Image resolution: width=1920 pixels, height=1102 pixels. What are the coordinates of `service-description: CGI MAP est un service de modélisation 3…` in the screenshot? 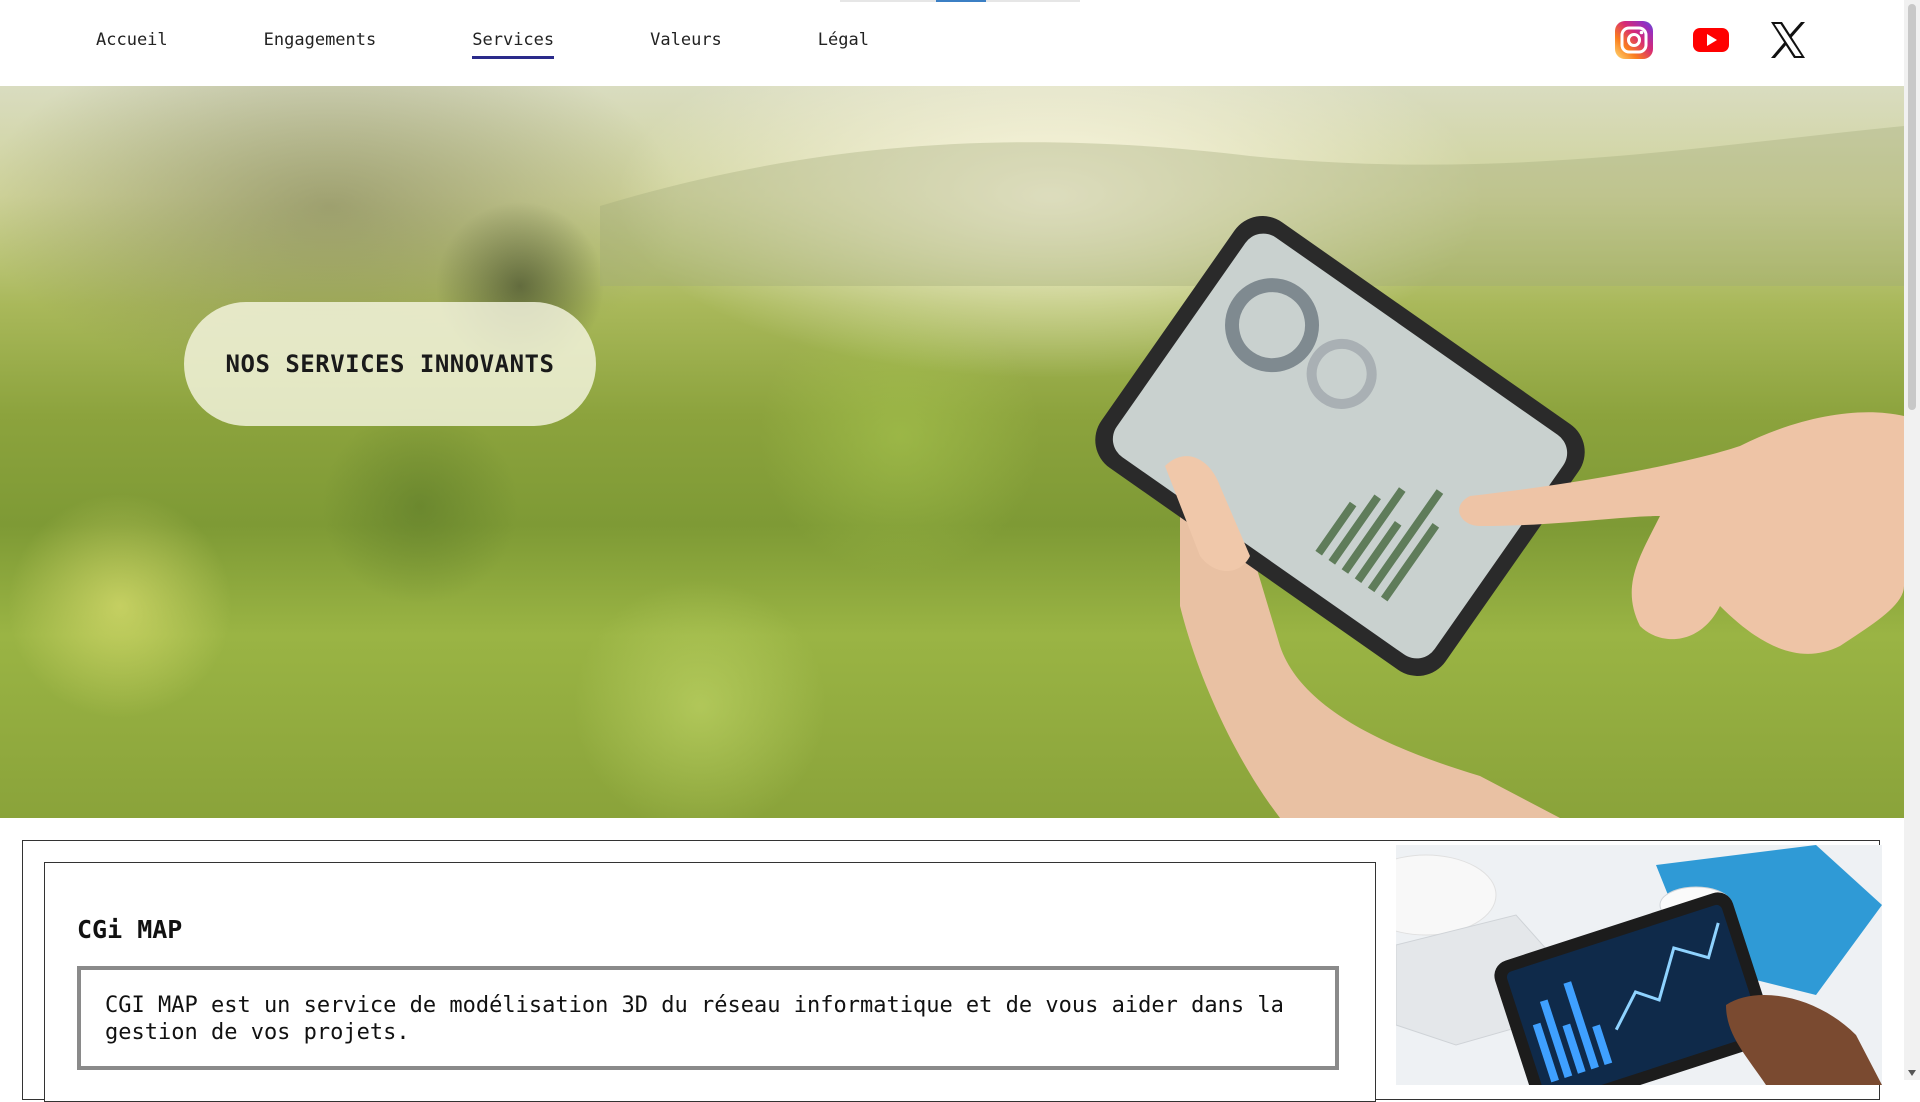 It's located at (708, 1018).